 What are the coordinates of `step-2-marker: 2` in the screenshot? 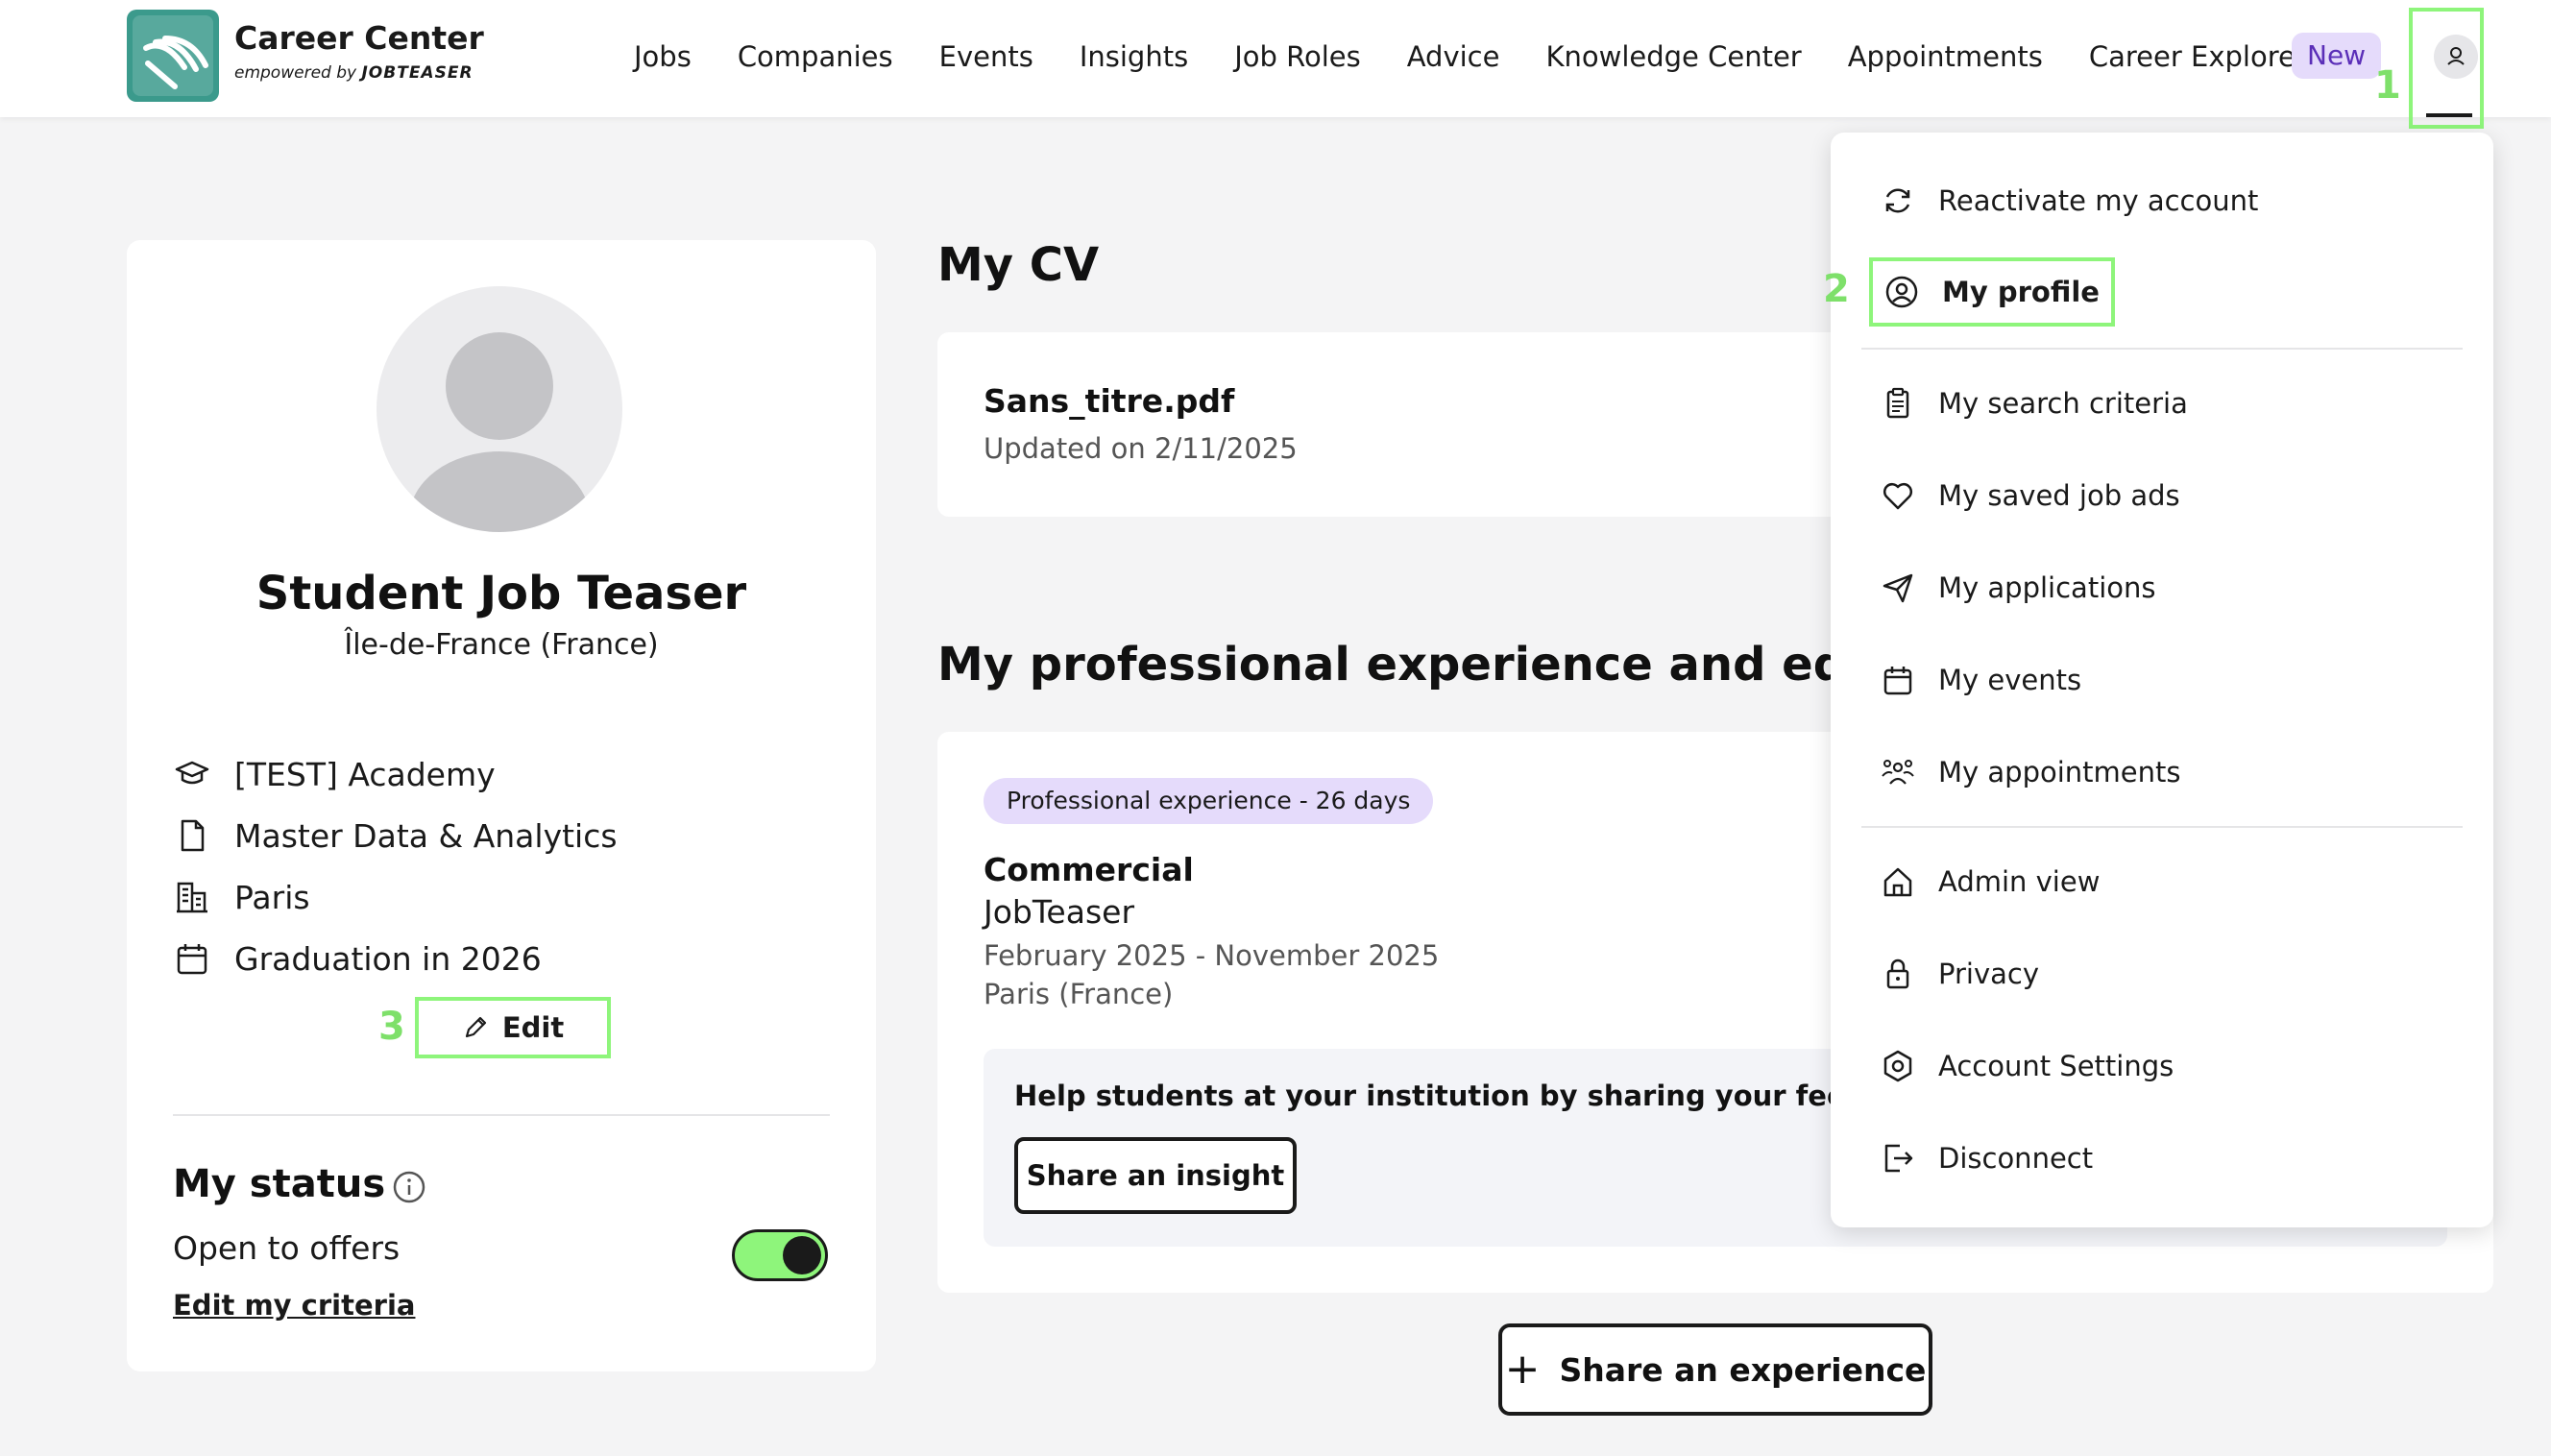 It's located at (1837, 289).